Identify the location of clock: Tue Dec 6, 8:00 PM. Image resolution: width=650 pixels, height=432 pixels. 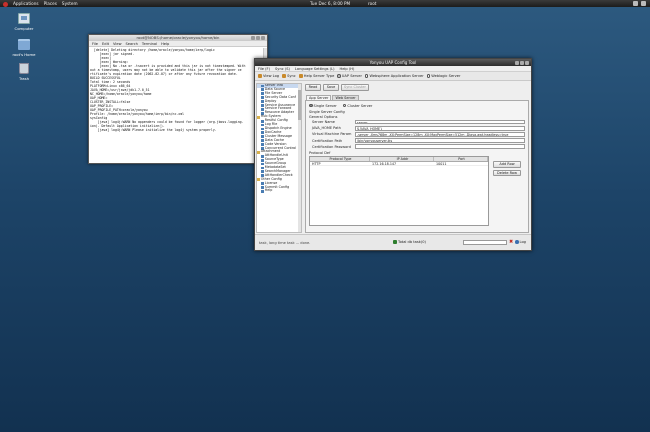
(330, 3).